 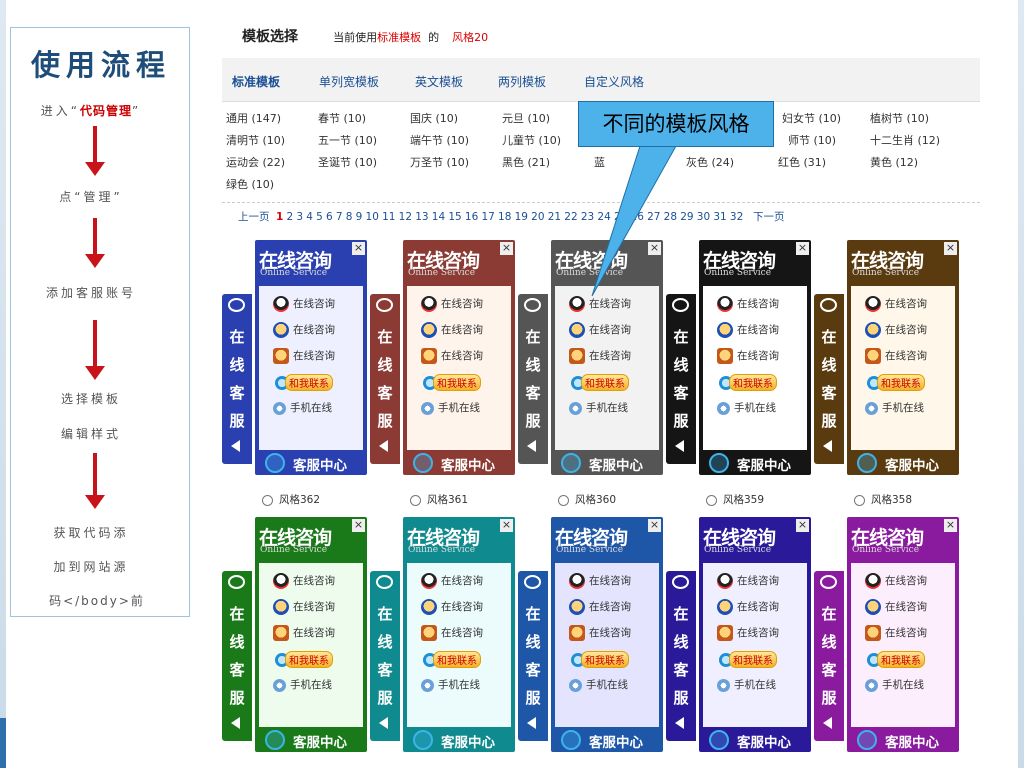 I want to click on page-number-link: 23, so click(x=587, y=217).